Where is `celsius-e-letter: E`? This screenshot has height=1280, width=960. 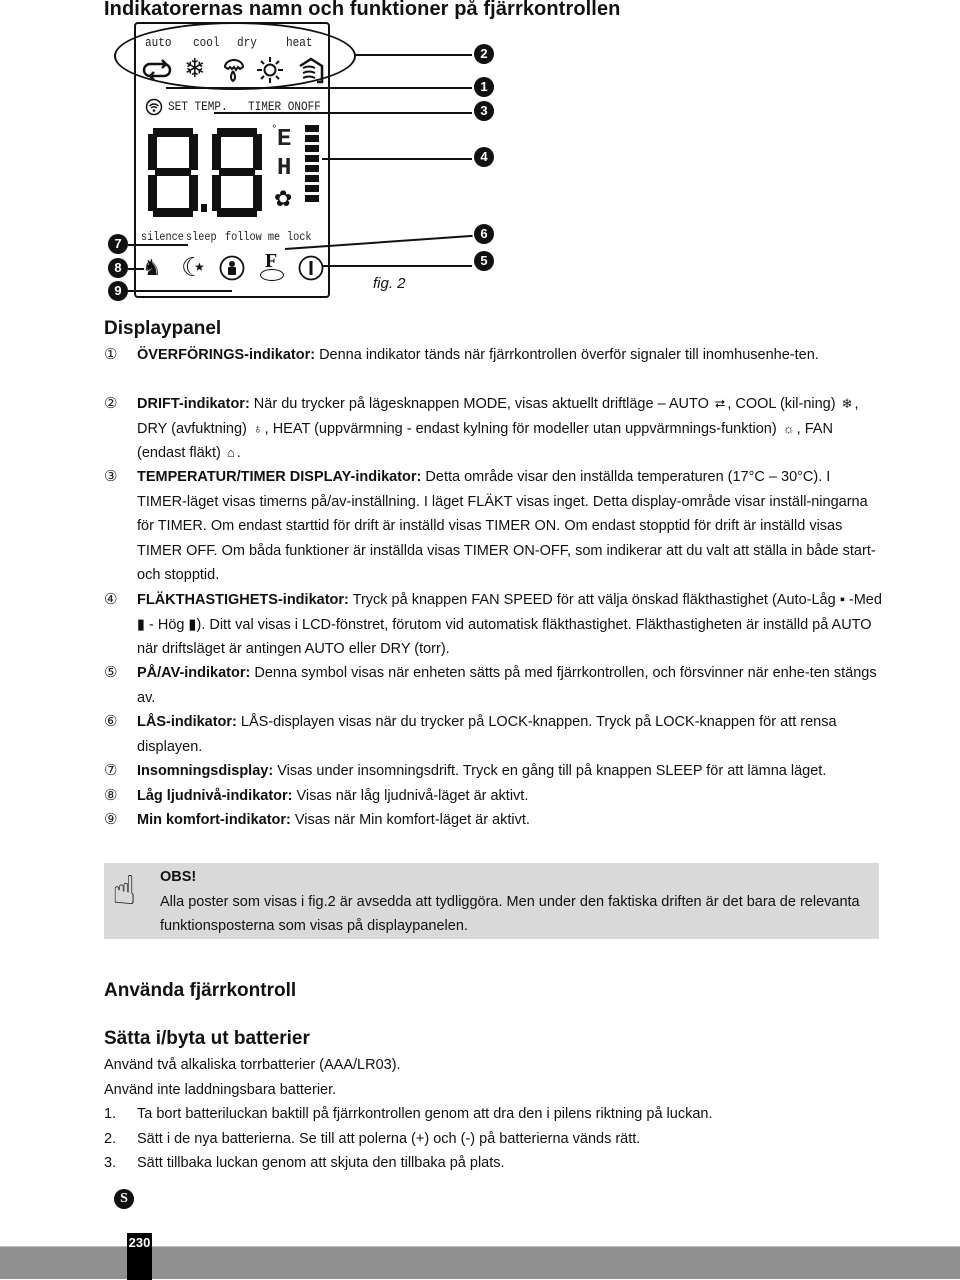 celsius-e-letter: E is located at coordinates (284, 139).